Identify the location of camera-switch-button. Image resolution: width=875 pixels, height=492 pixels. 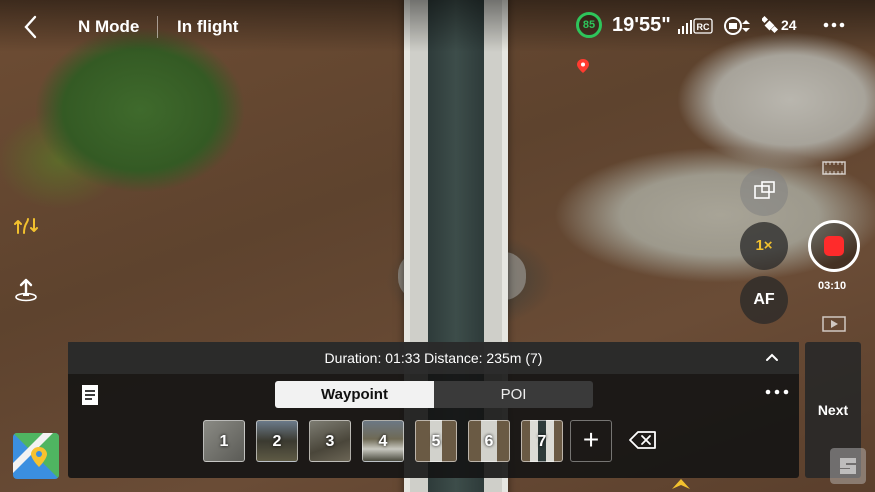
(764, 192).